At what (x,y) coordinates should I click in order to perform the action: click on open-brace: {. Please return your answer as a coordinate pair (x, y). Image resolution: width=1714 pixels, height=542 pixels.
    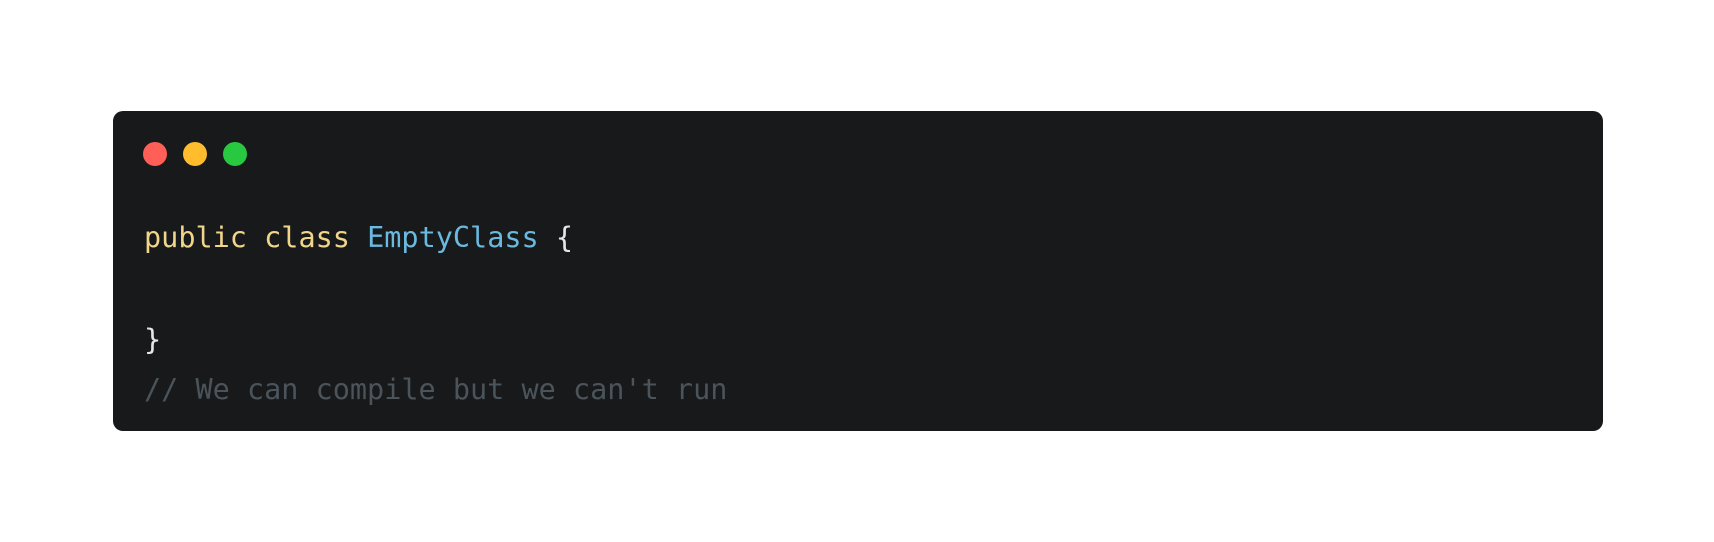
    Looking at the image, I should click on (564, 237).